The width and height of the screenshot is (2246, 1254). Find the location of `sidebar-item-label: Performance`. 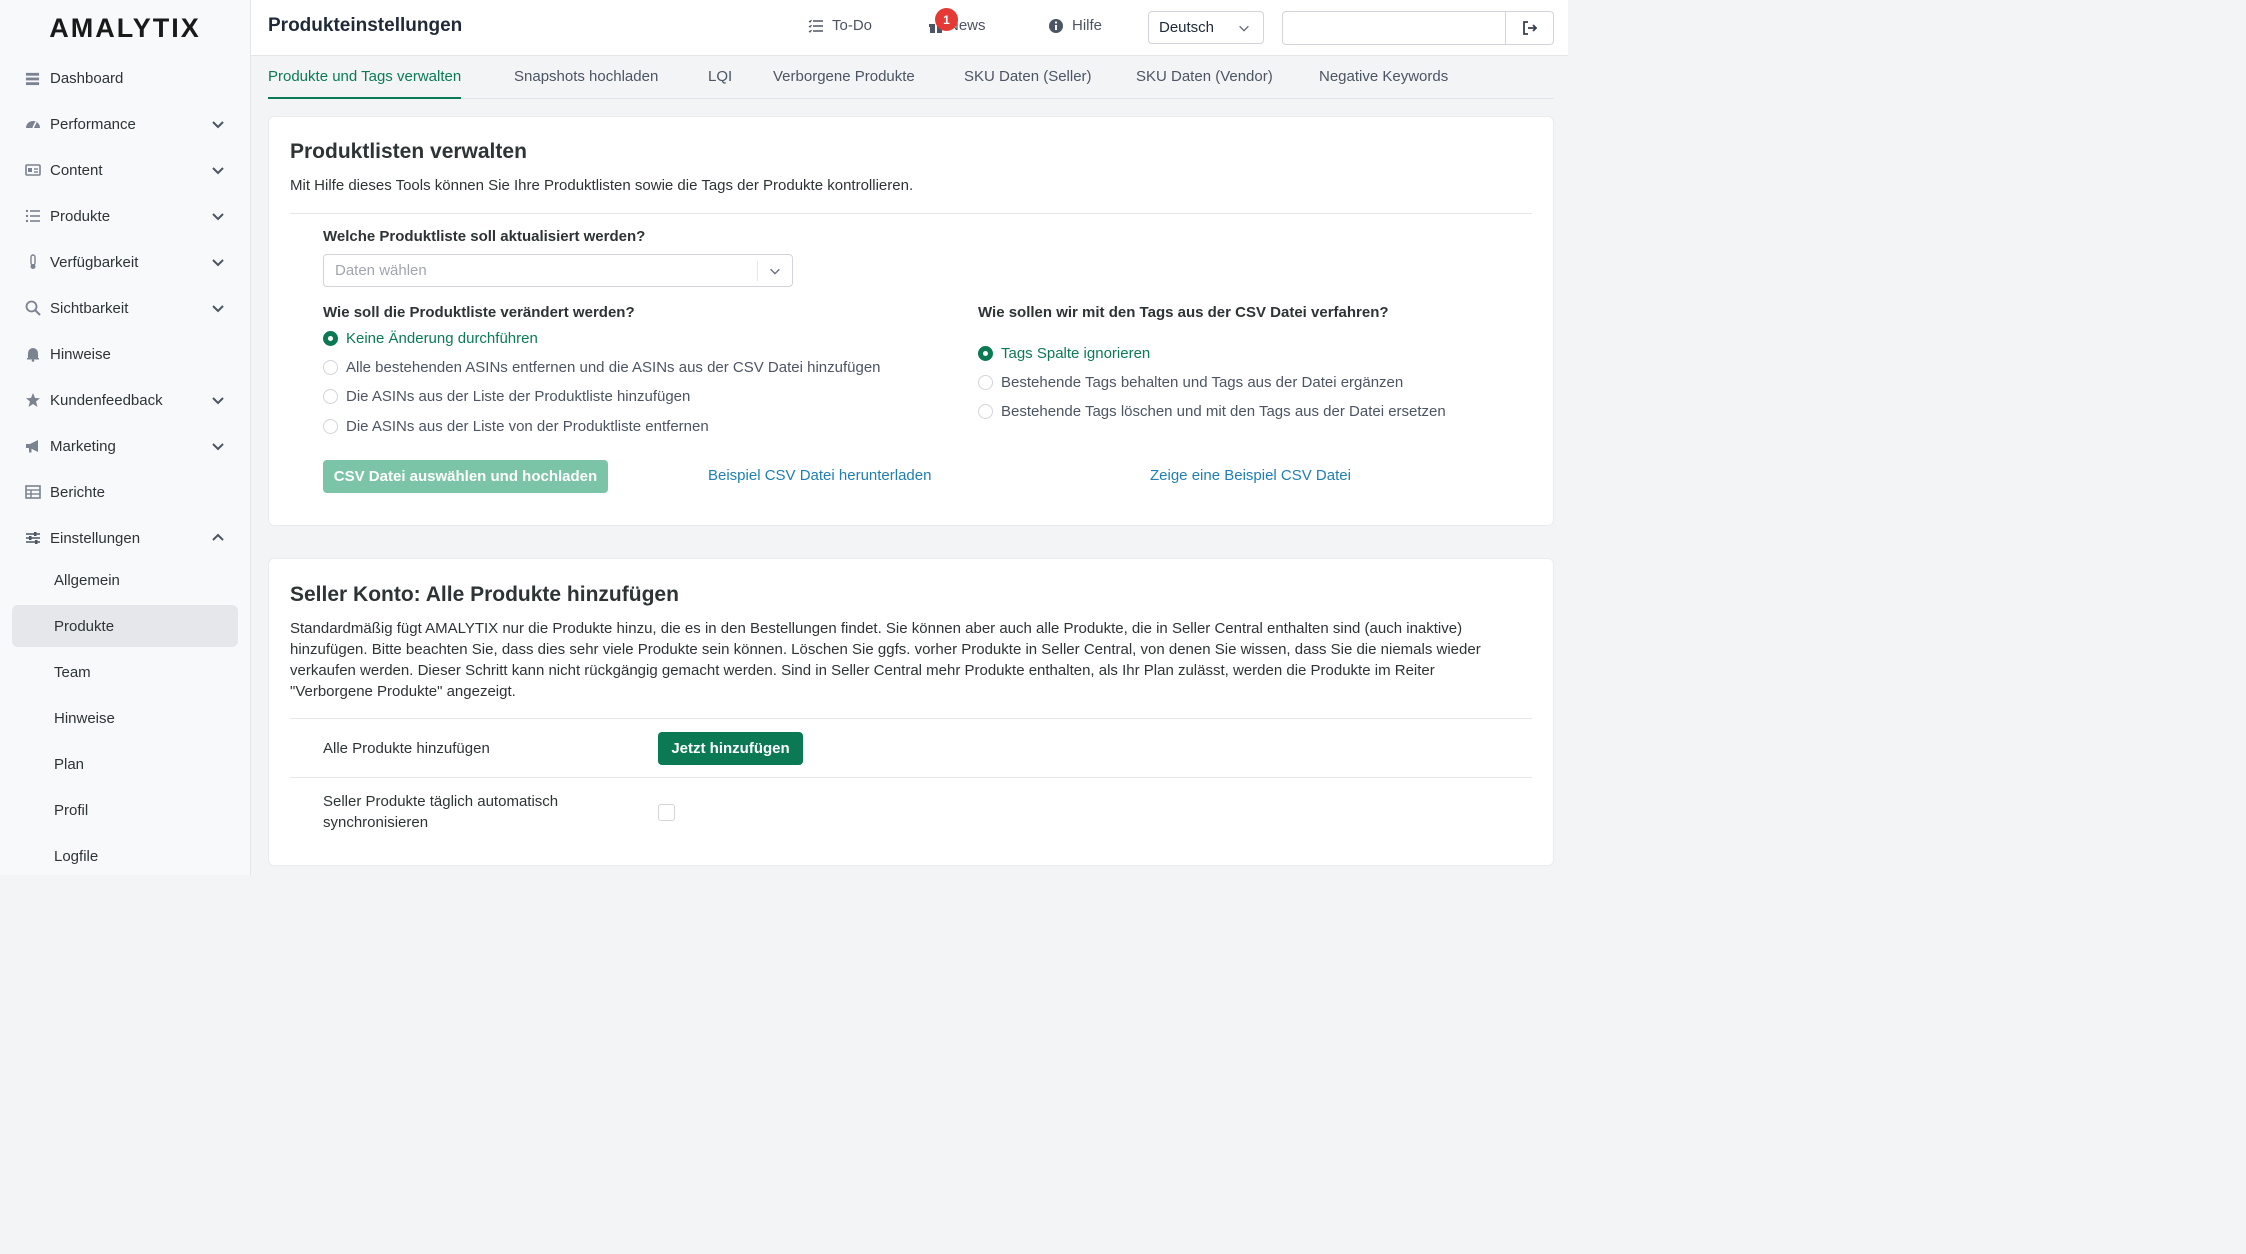

sidebar-item-label: Performance is located at coordinates (93, 124).